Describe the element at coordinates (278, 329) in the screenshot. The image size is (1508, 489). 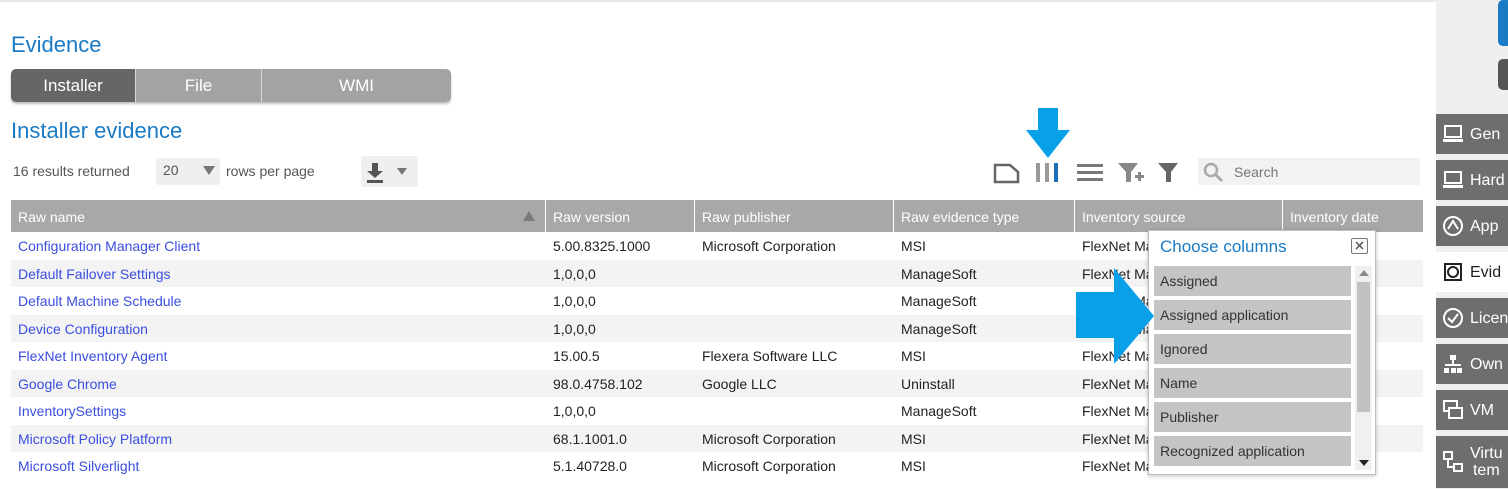
I see `raw-name-link: Device Configuration` at that location.